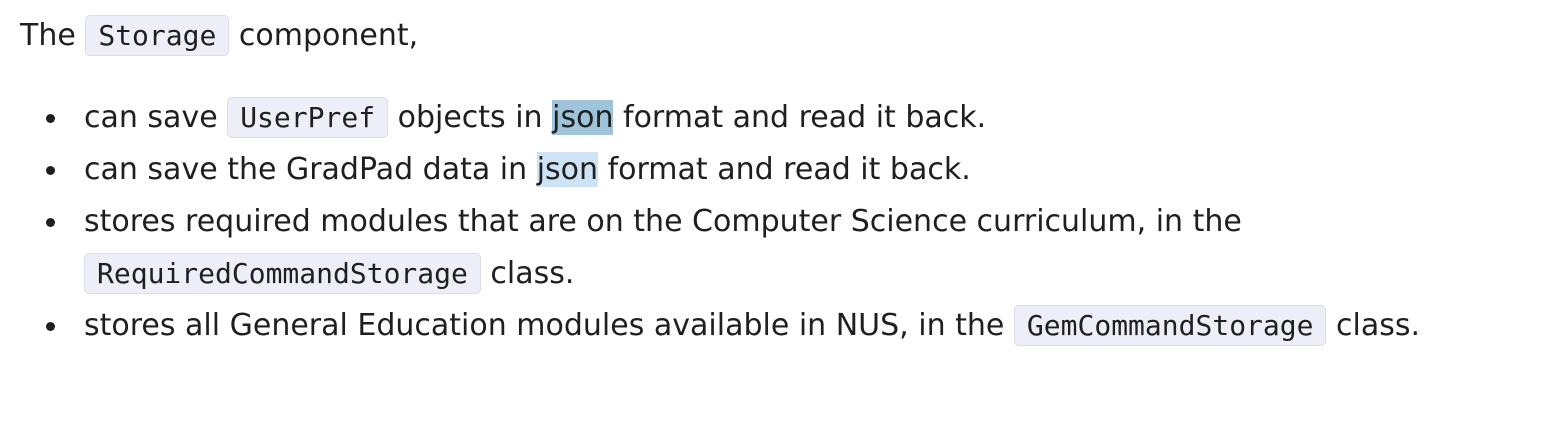 Image resolution: width=1543 pixels, height=422 pixels. Describe the element at coordinates (48, 35) in the screenshot. I see `intro-text-before: The` at that location.